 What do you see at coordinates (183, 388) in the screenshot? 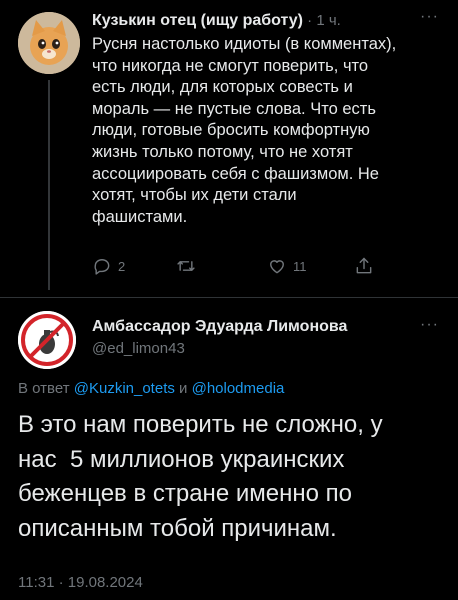
I see `reply-conjunction: и` at bounding box center [183, 388].